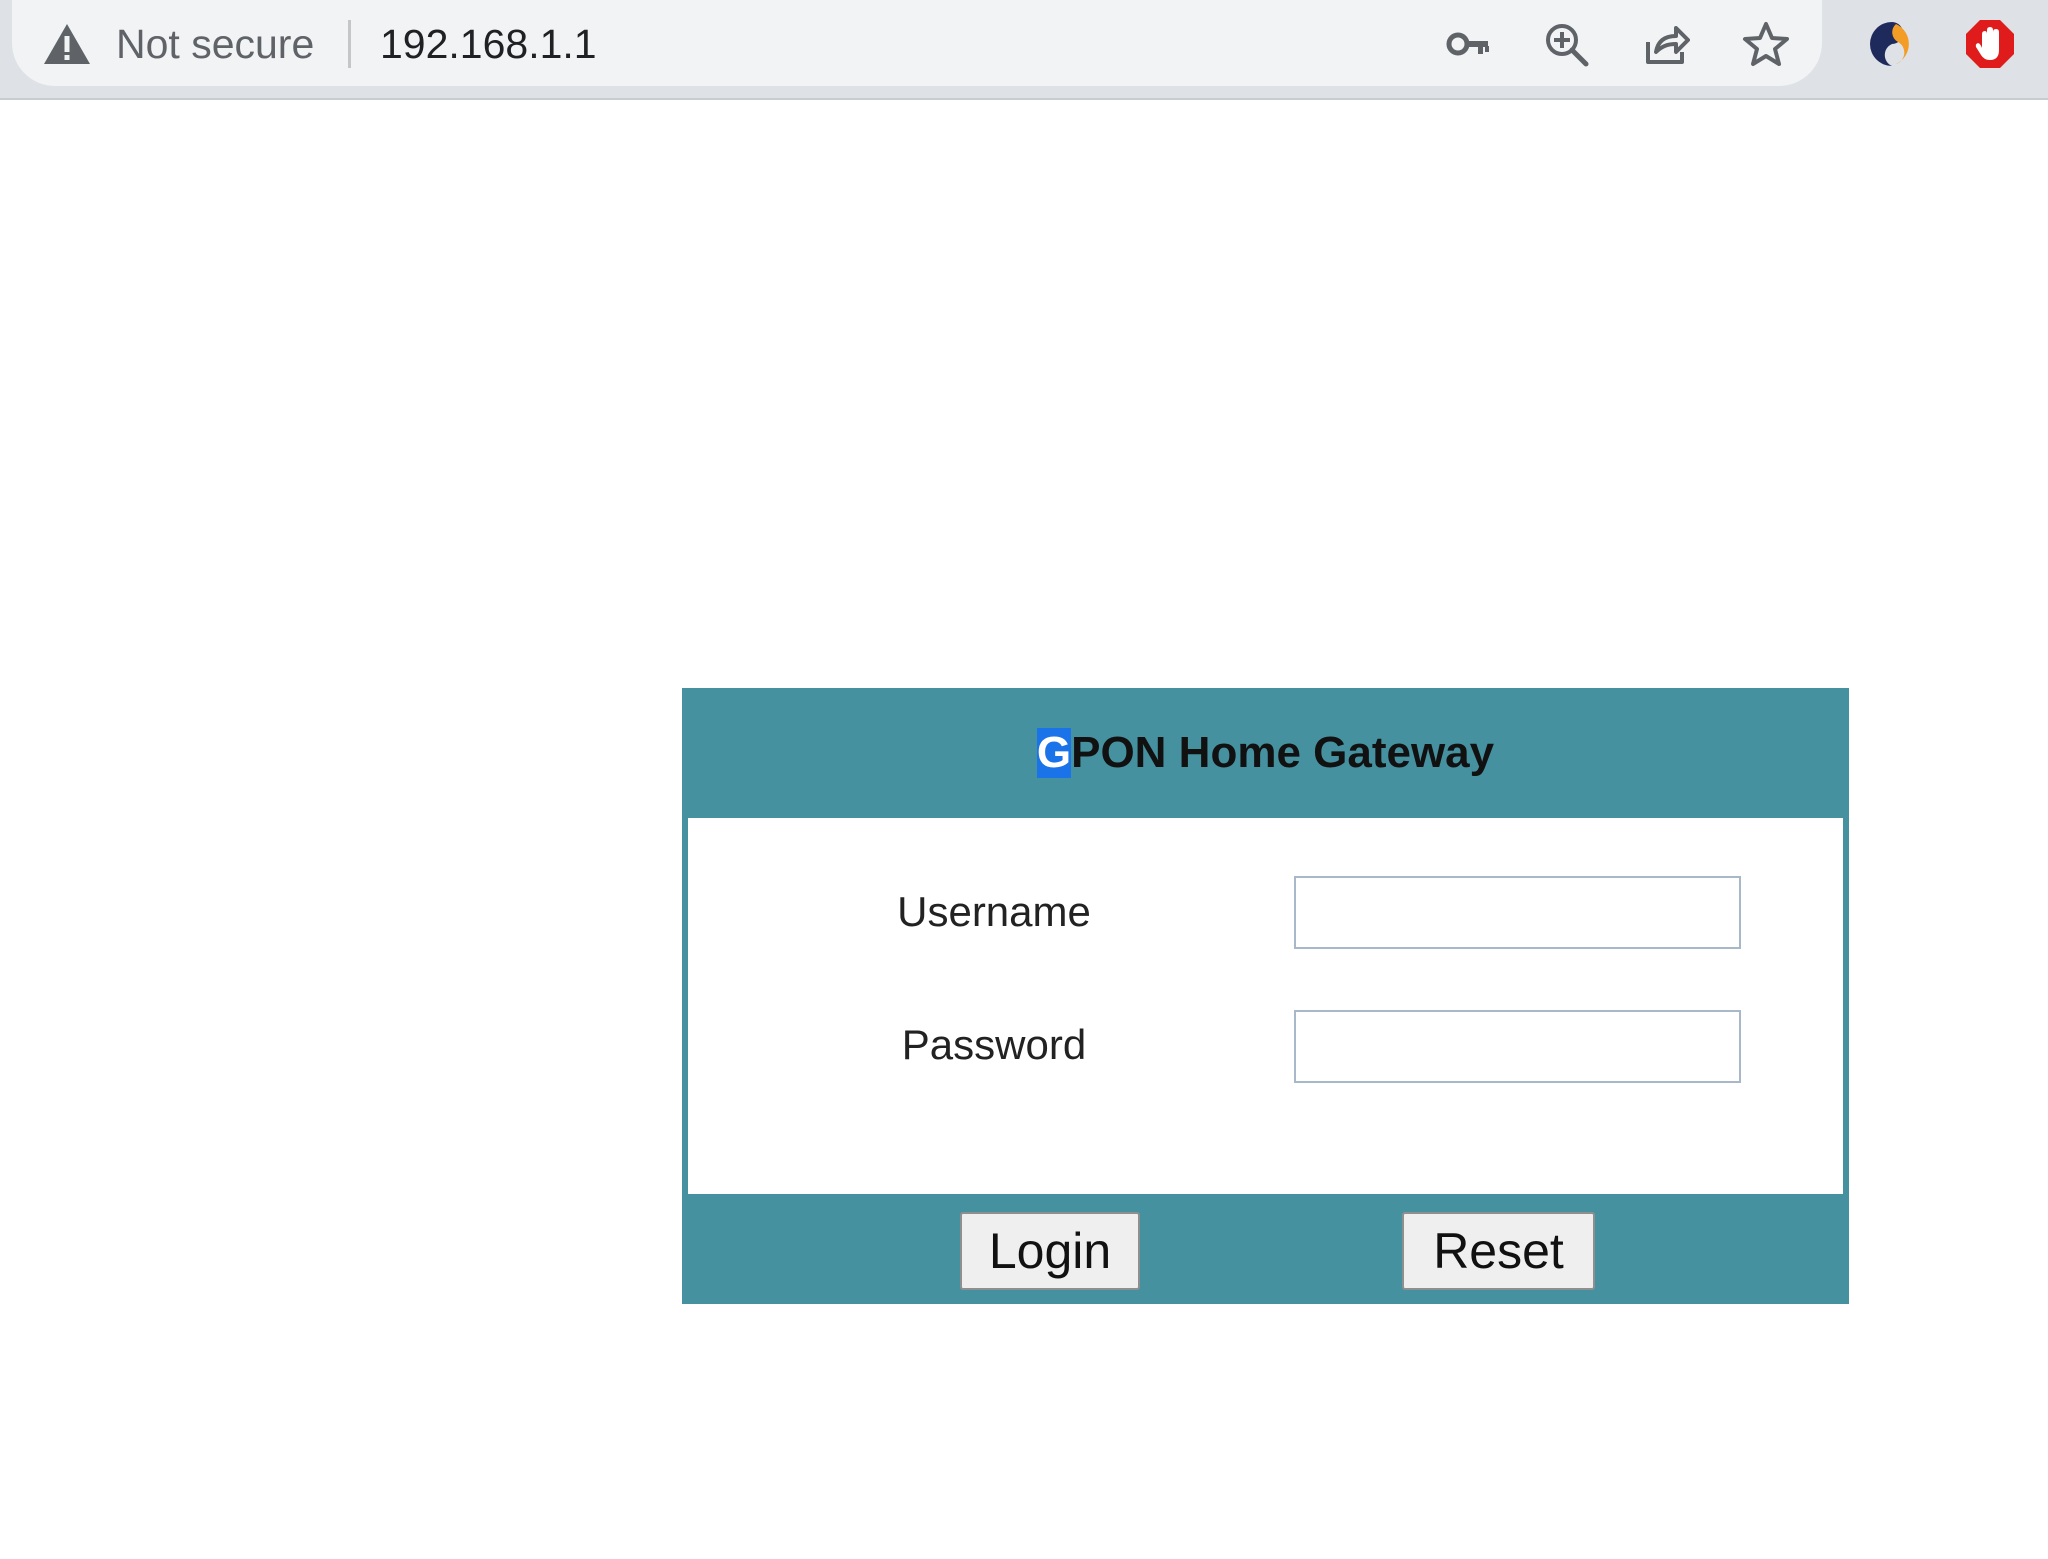  Describe the element at coordinates (1566, 44) in the screenshot. I see `zoom-in-icon` at that location.